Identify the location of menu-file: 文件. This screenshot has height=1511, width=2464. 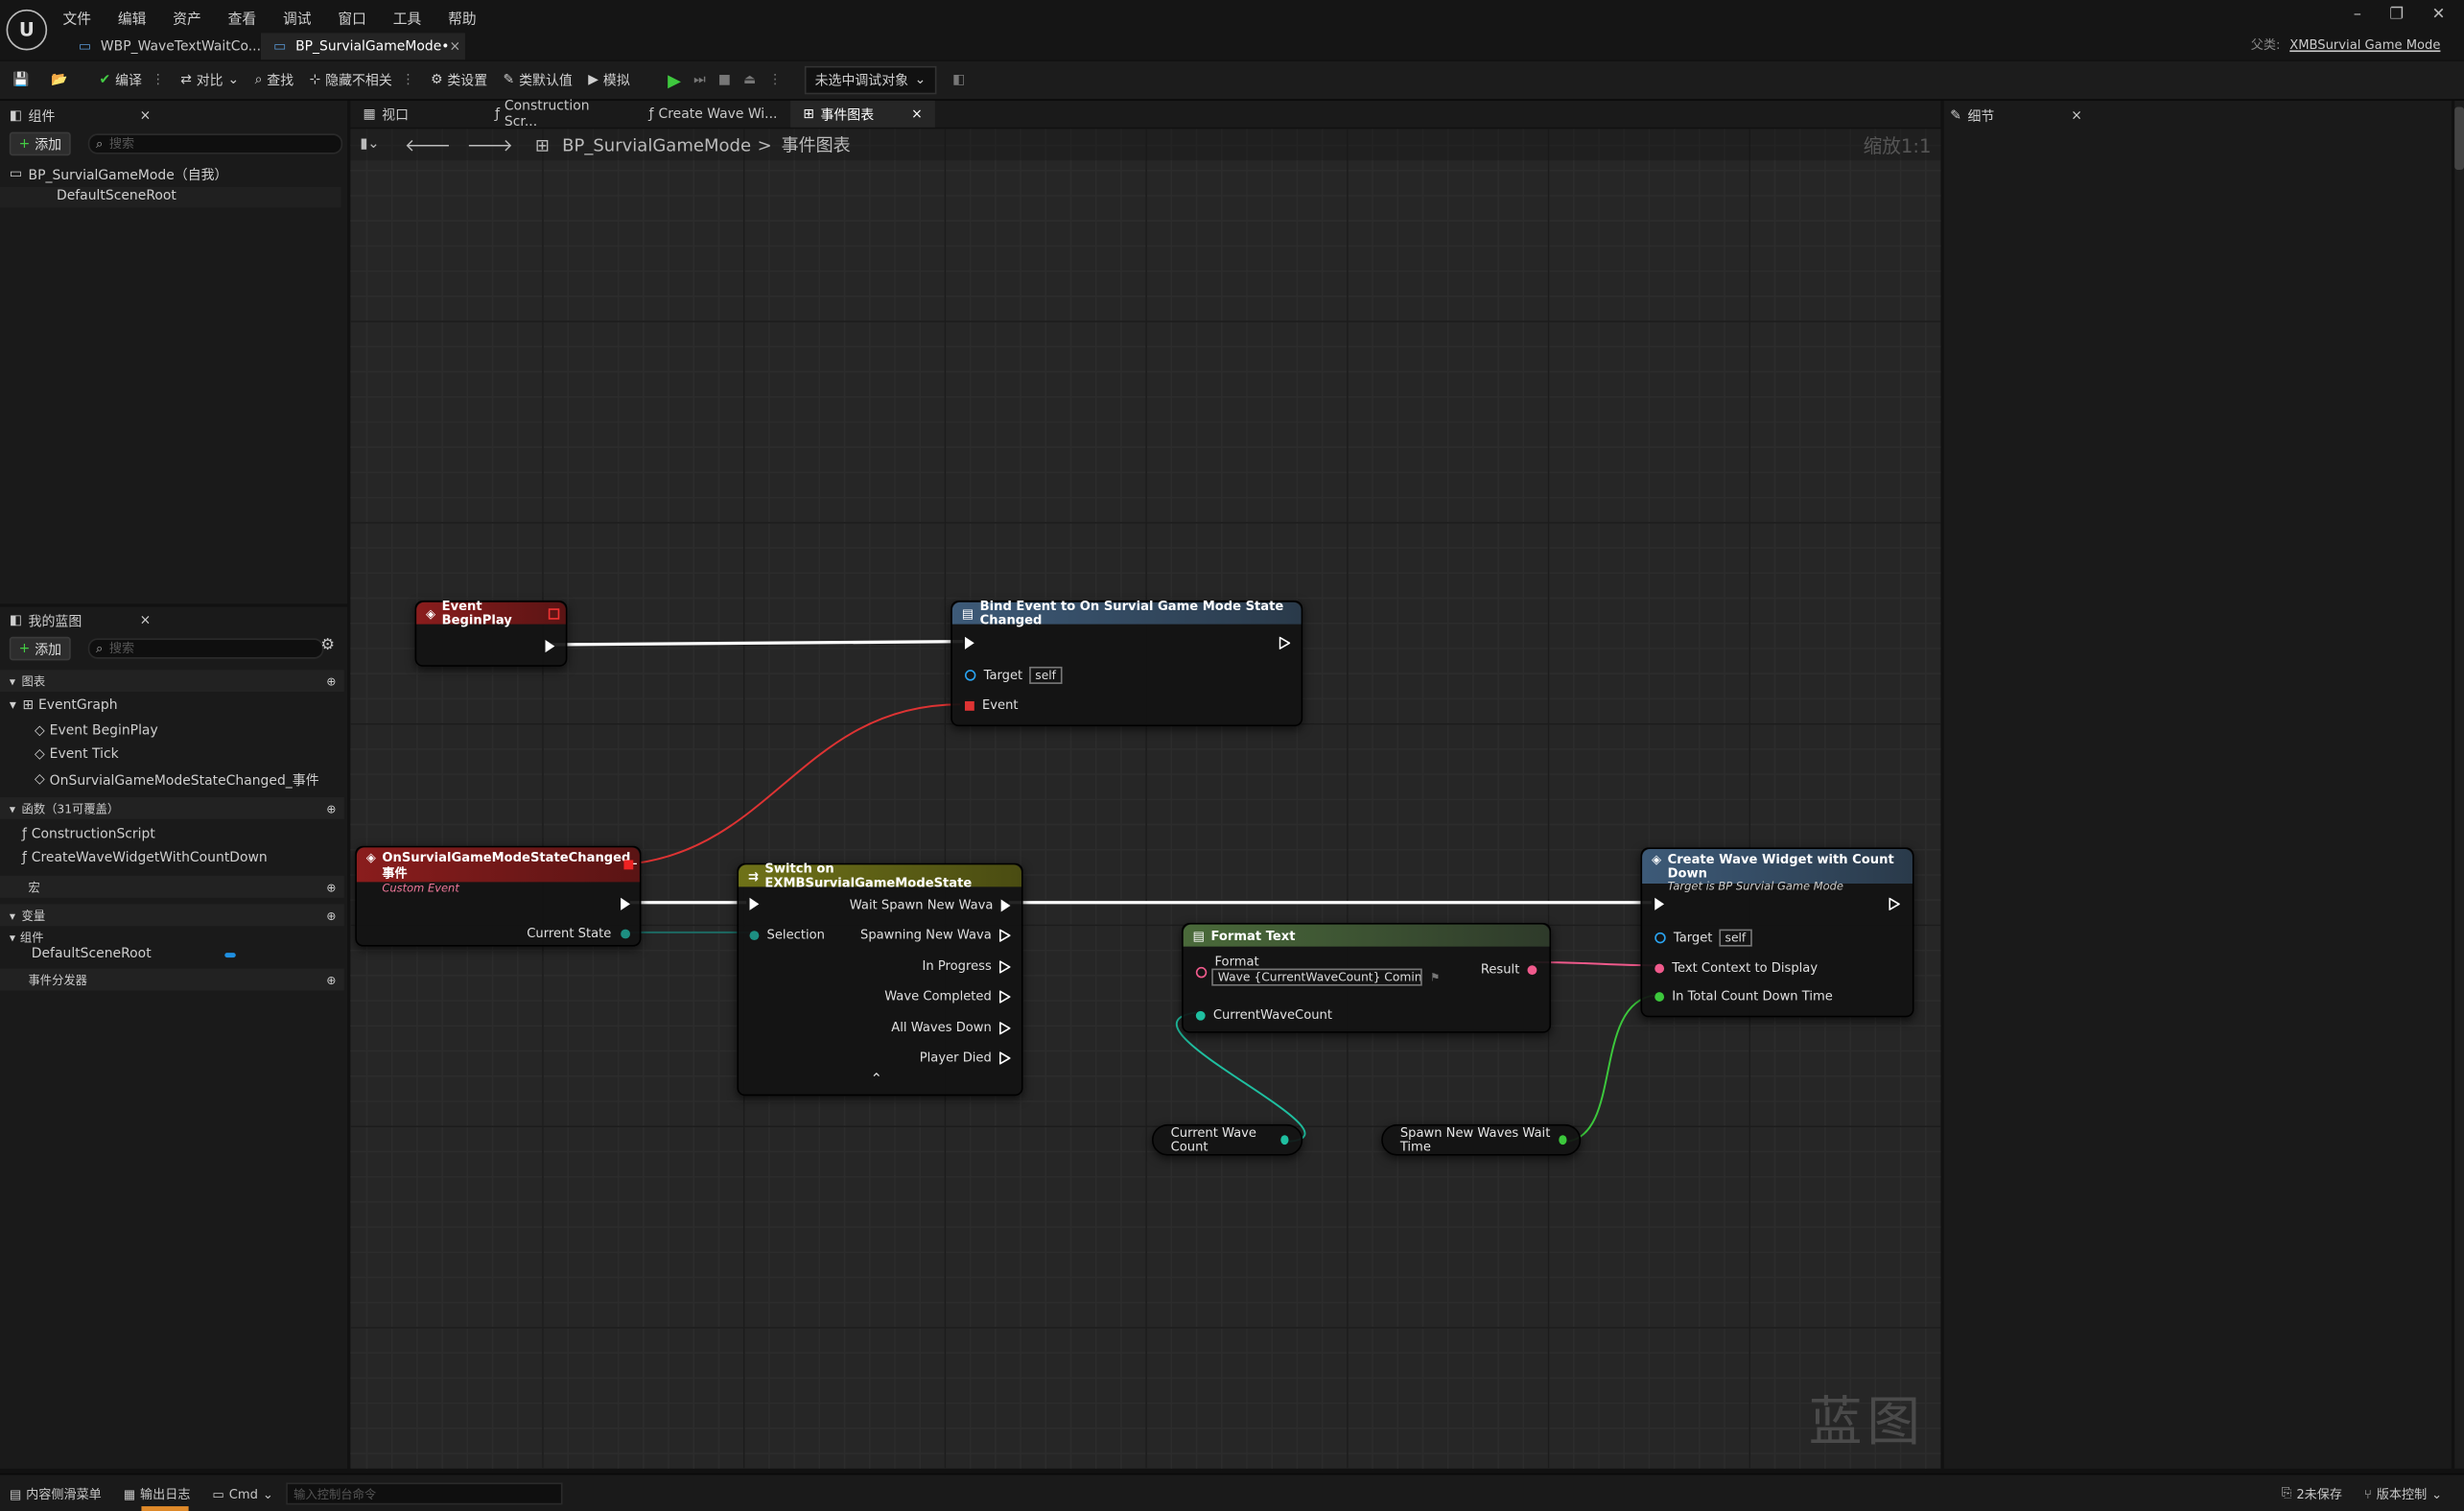
(77, 18).